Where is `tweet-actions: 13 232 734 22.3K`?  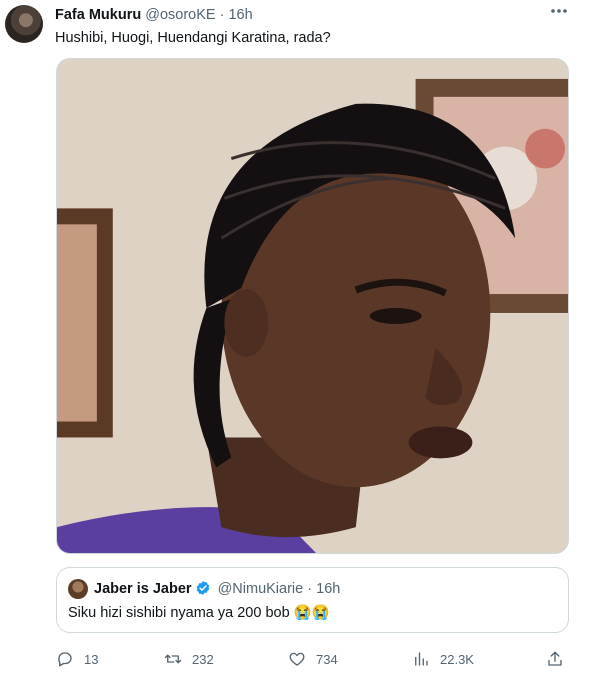
tweet-actions: 13 232 734 22.3K is located at coordinates (316, 659).